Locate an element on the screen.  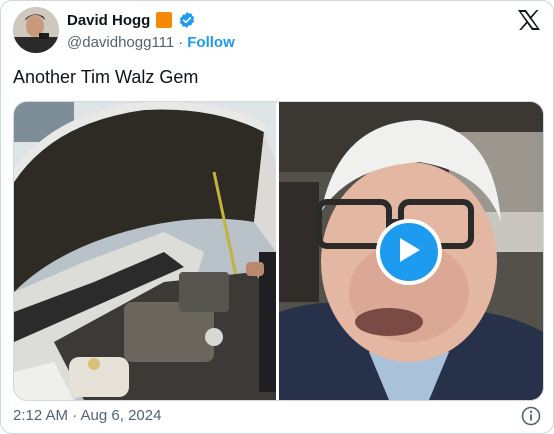
info-icon is located at coordinates (531, 416).